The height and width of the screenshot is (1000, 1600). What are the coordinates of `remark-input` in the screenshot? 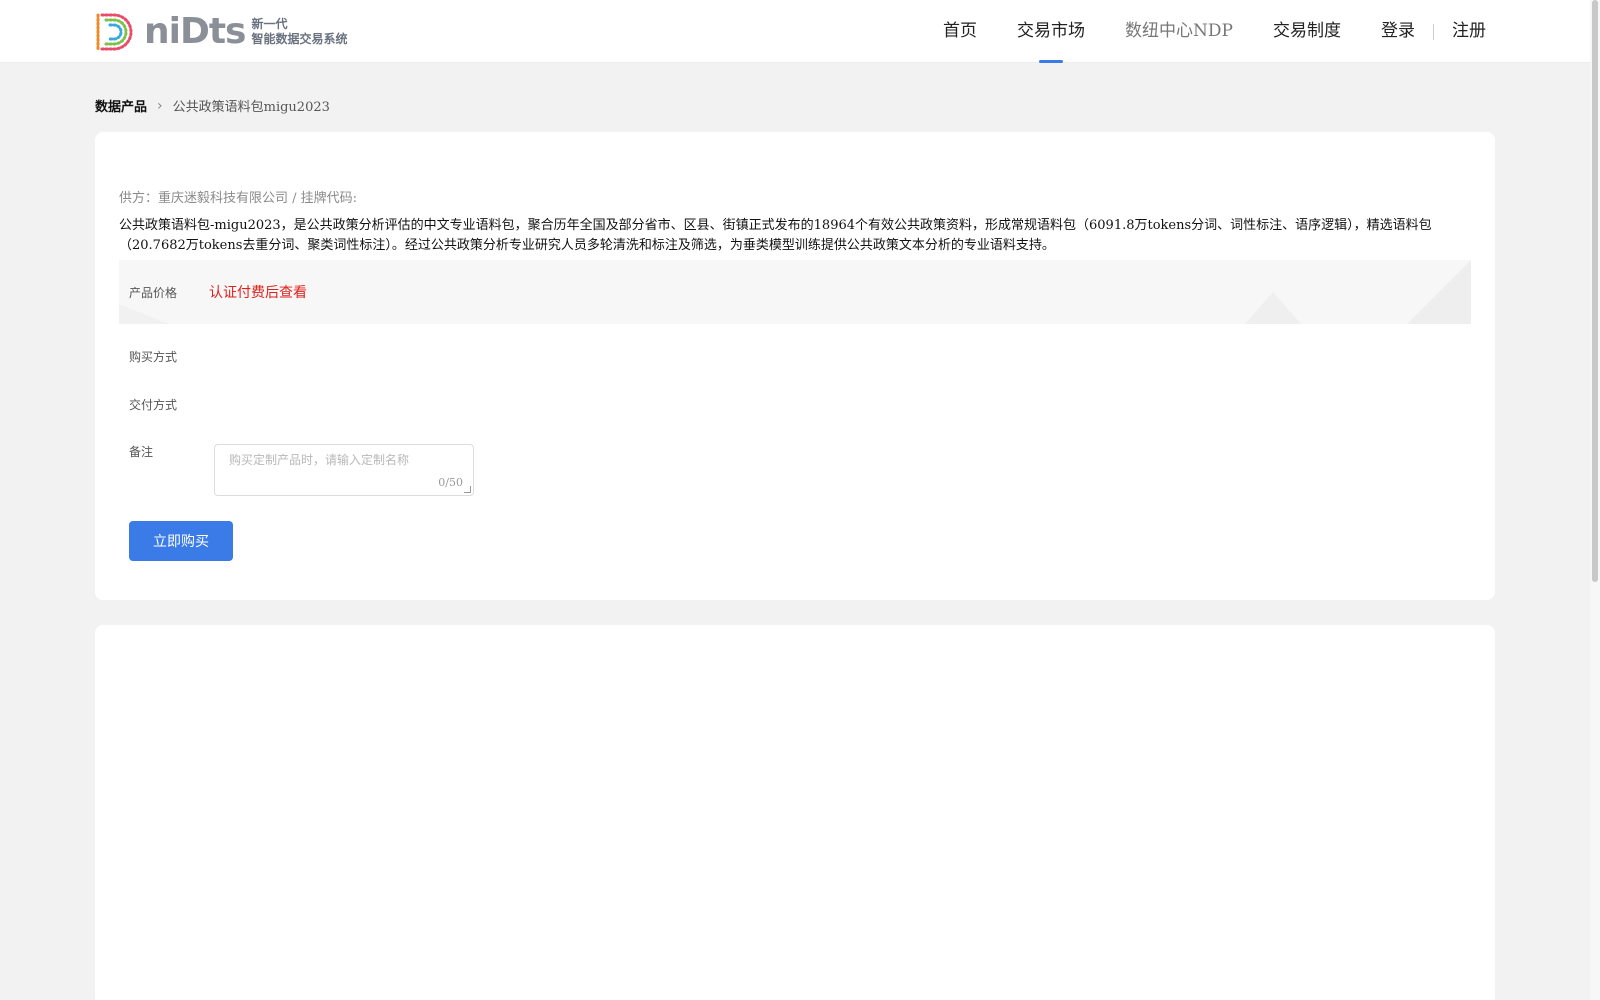 It's located at (344, 470).